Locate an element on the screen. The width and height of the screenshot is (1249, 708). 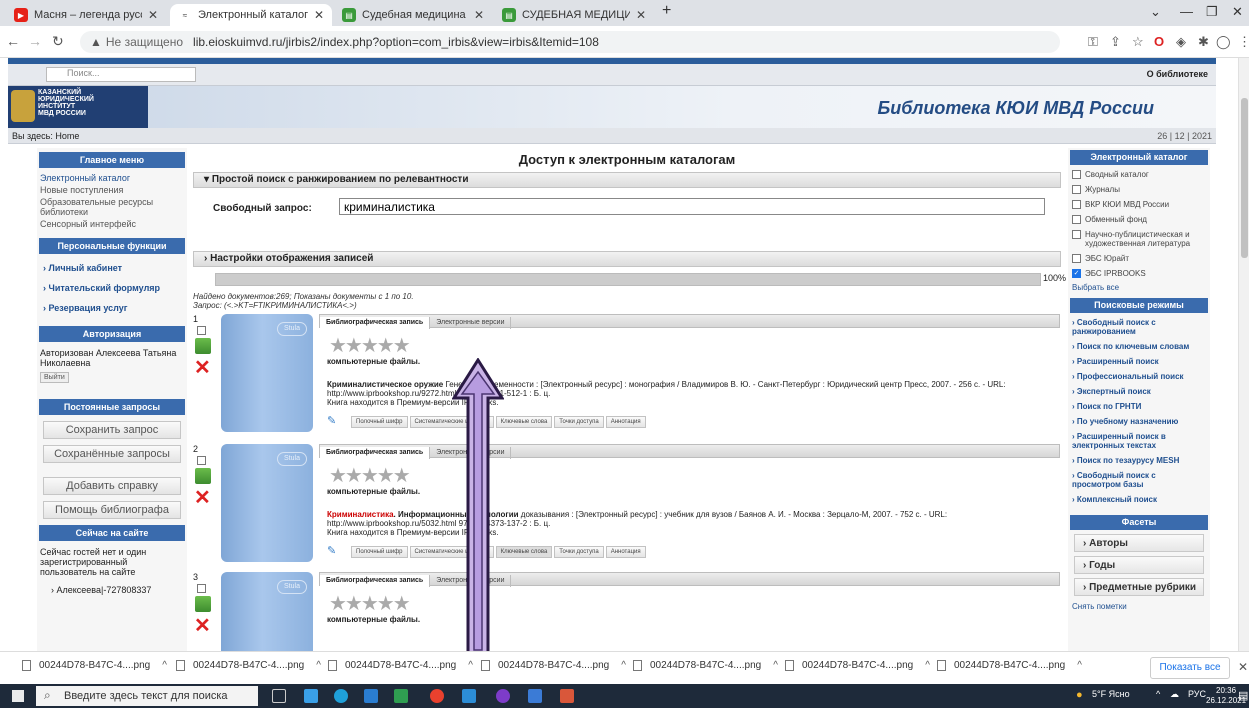
windows-start-icon is located at coordinates (18, 696).